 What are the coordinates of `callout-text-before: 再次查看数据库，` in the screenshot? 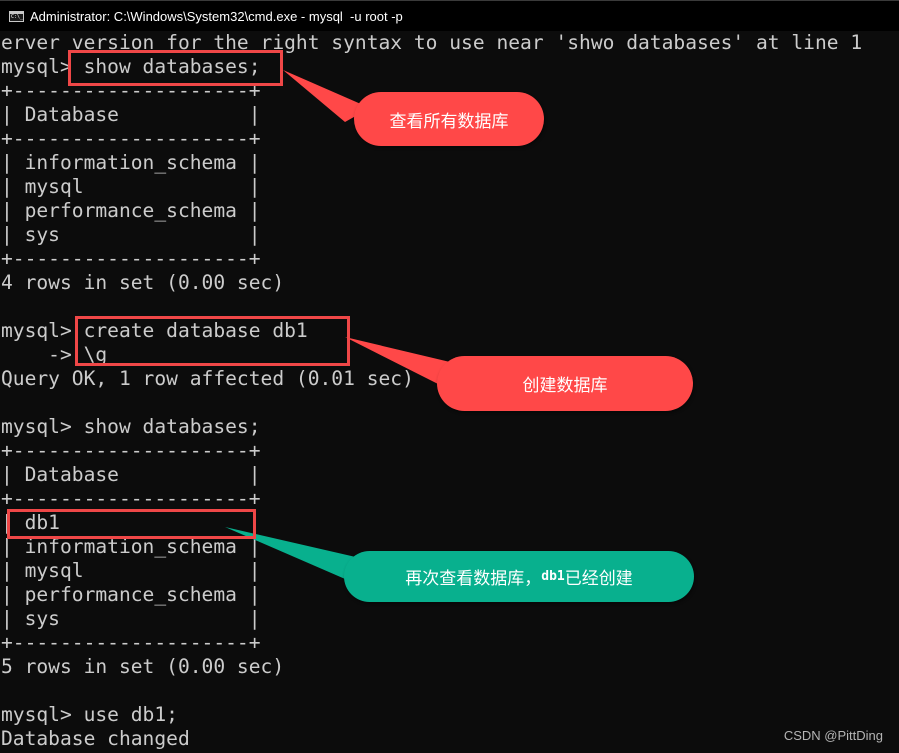 It's located at (473, 579).